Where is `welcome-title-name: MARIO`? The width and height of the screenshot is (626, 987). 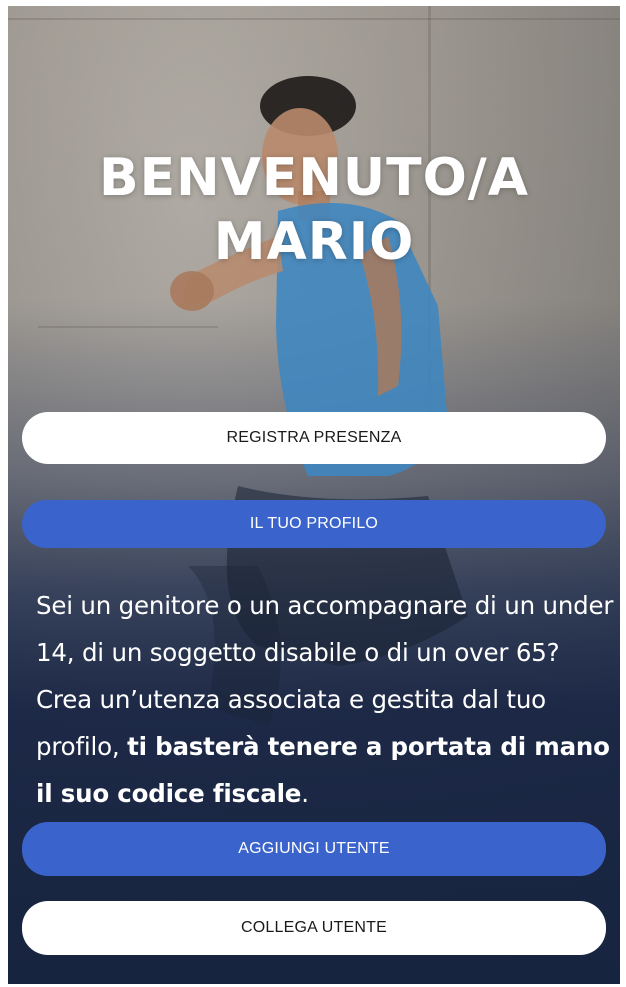
welcome-title-name: MARIO is located at coordinates (314, 242).